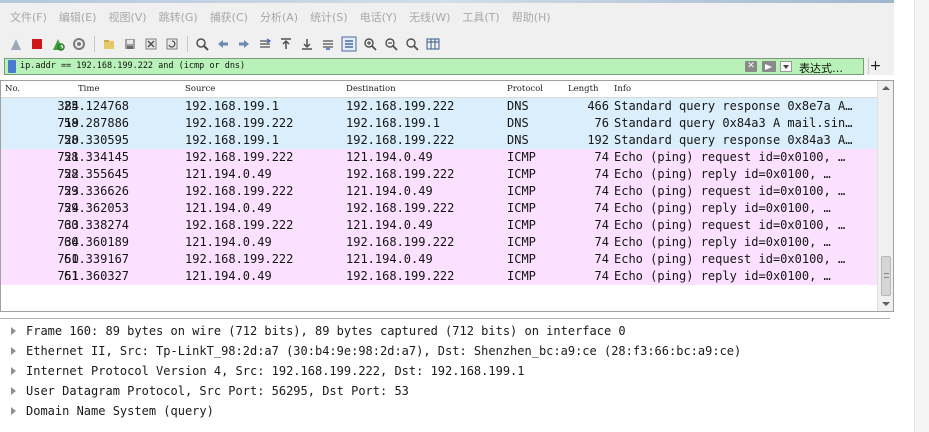  What do you see at coordinates (178, 17) in the screenshot?
I see `menu-go: 跳转(G)` at bounding box center [178, 17].